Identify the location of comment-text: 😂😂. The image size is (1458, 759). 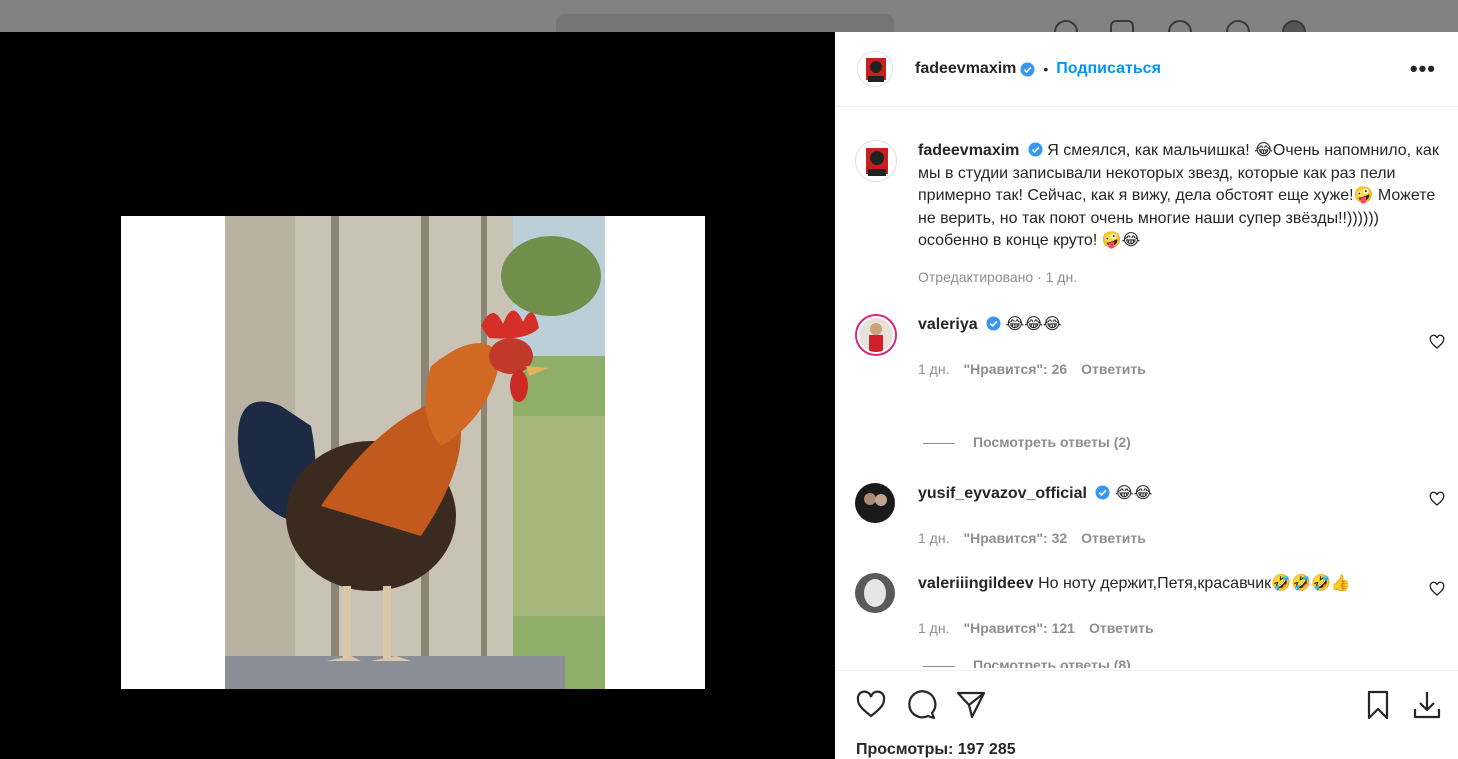
(1133, 493).